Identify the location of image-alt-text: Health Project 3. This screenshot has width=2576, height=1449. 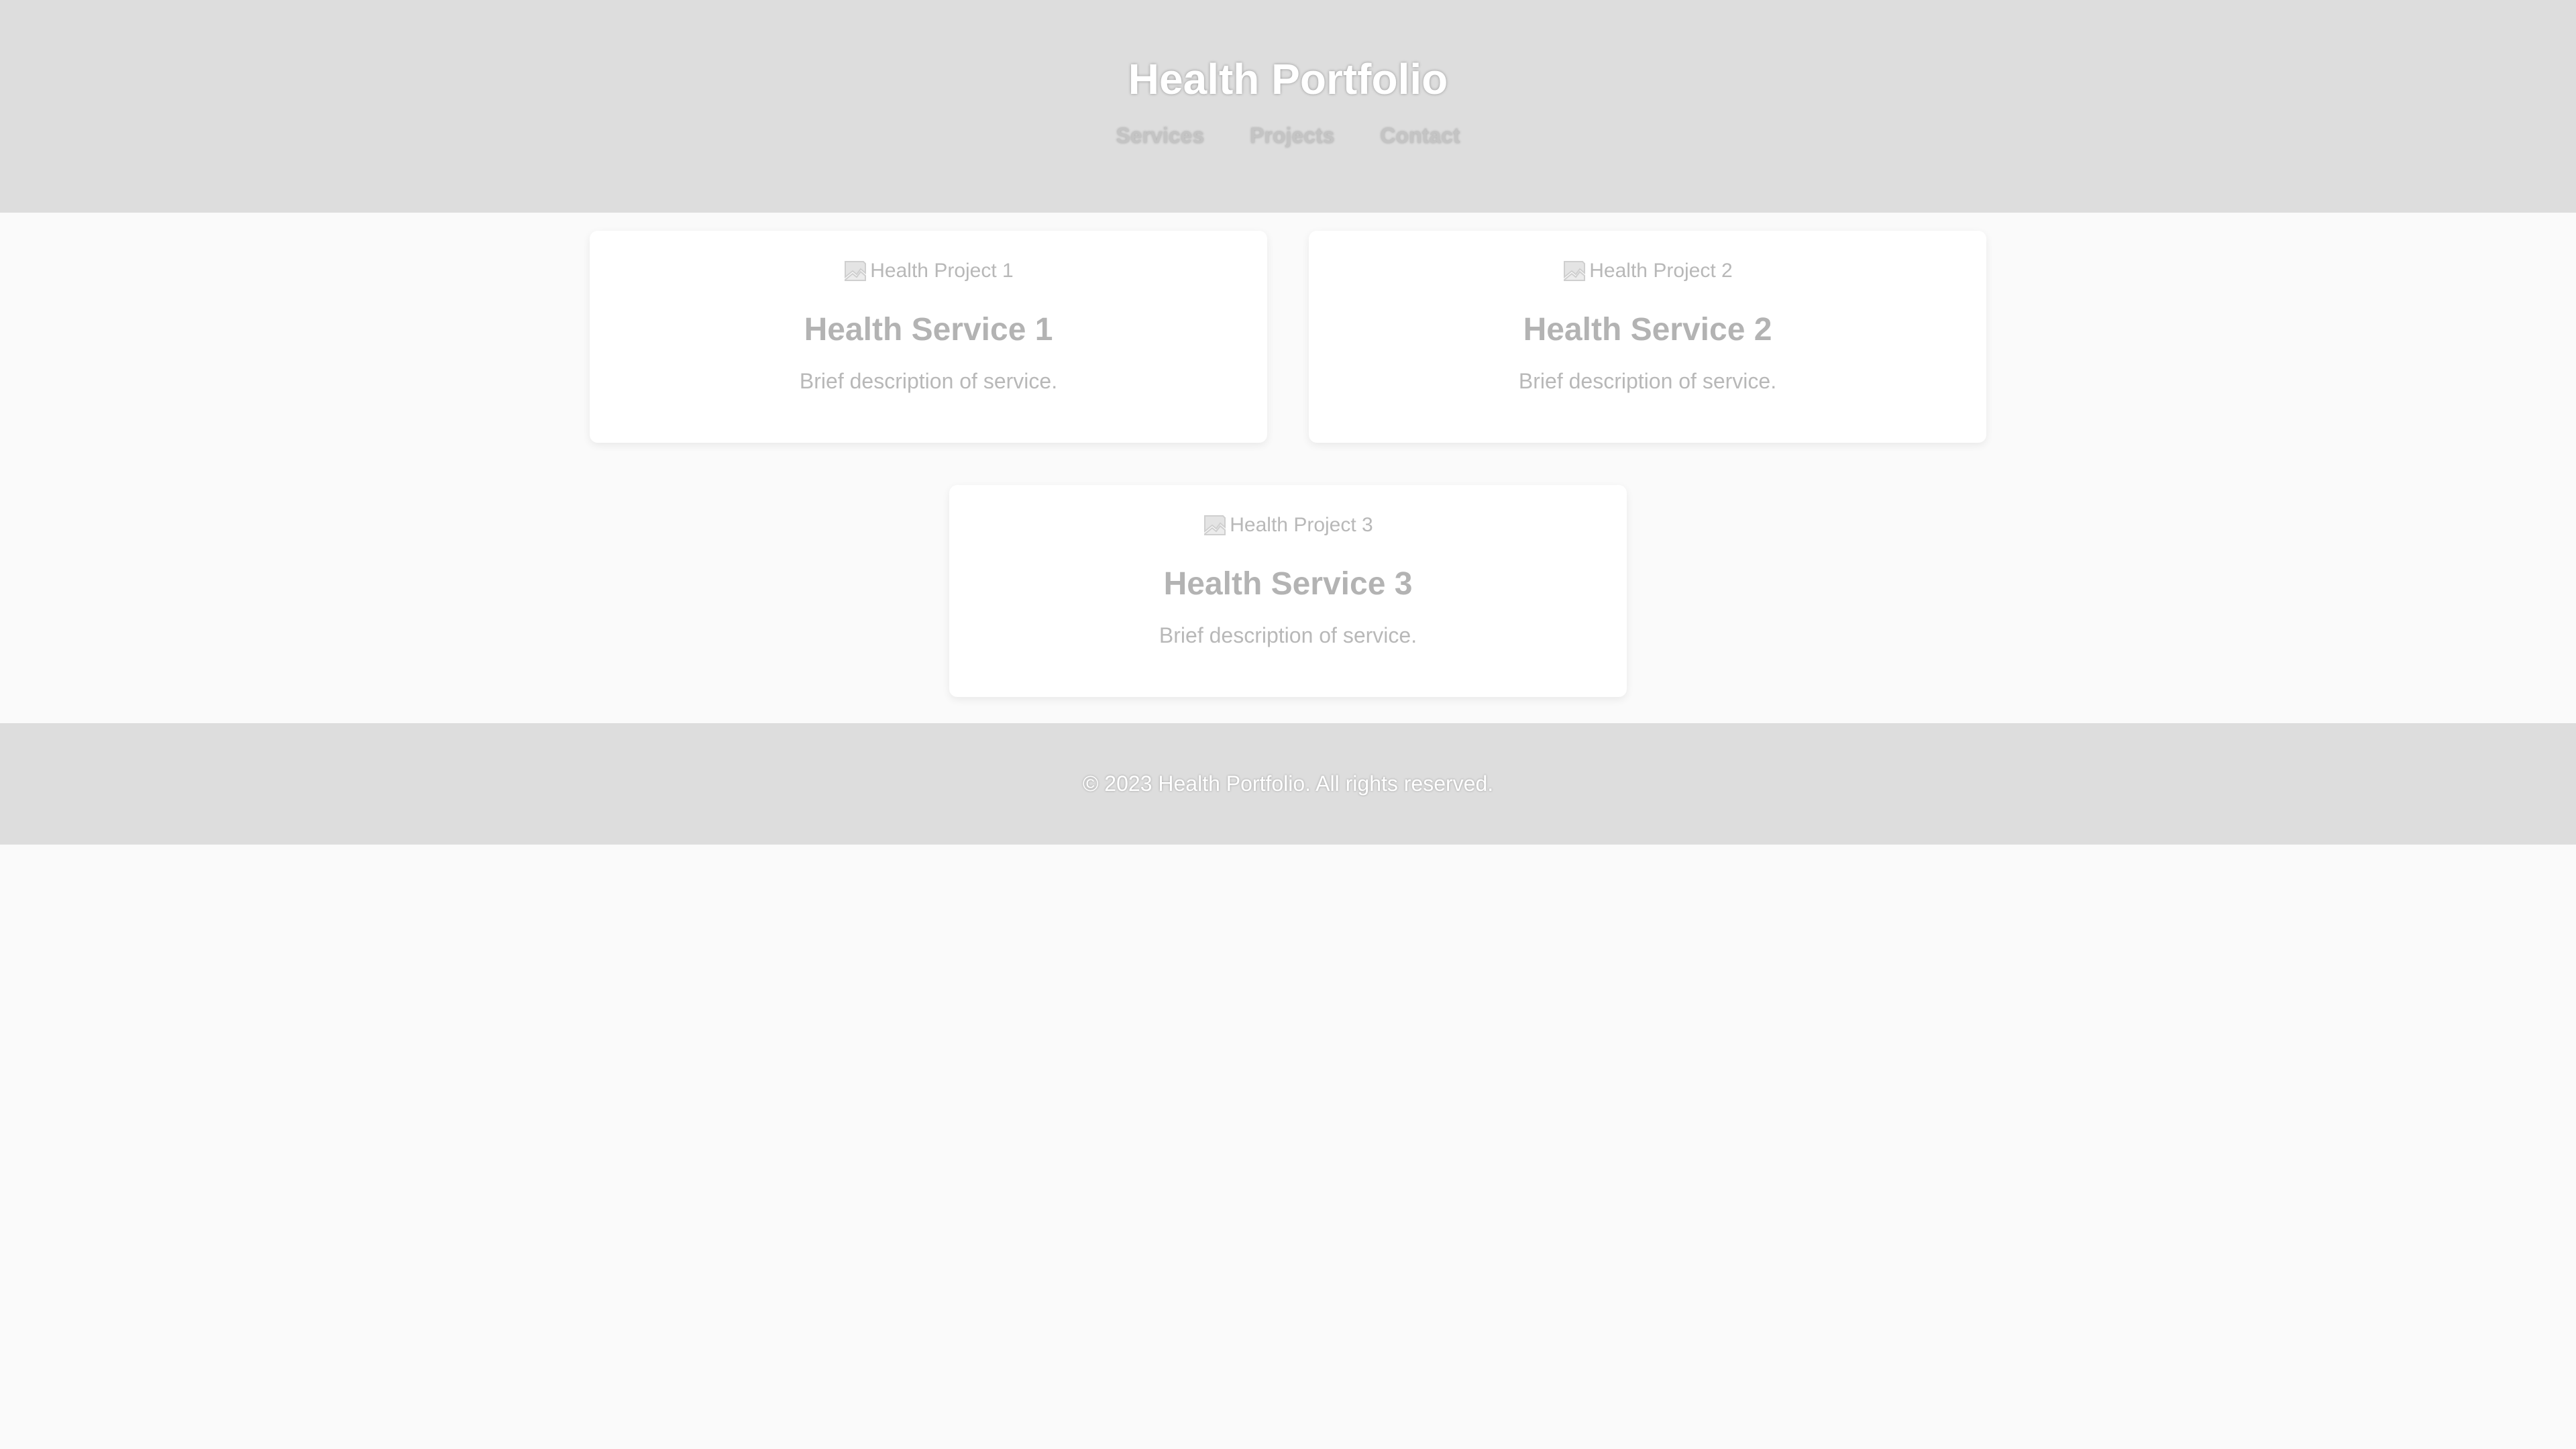
(1301, 525).